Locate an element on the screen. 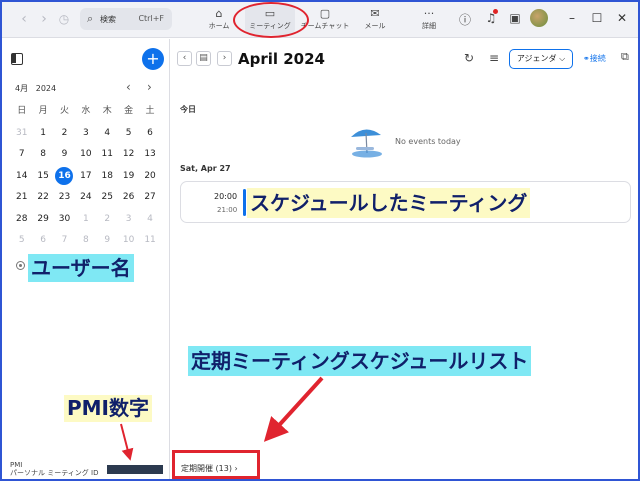 The width and height of the screenshot is (640, 481). calendar-day: 31 is located at coordinates (21, 134).